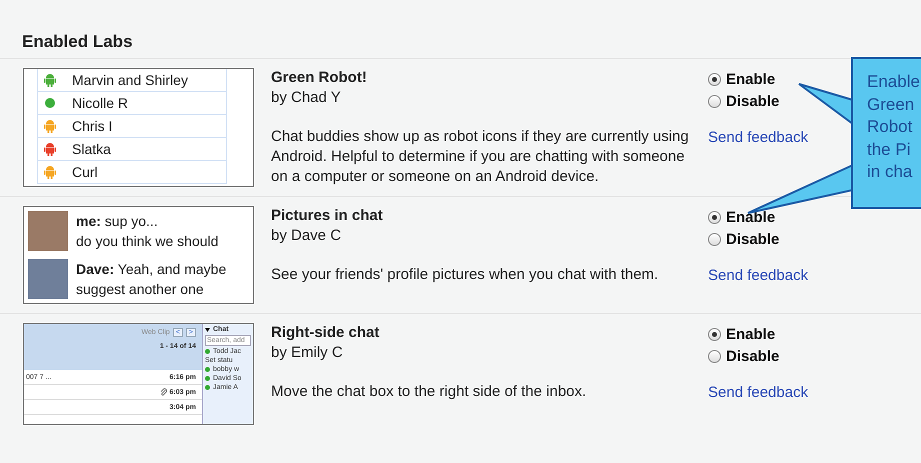 The height and width of the screenshot is (463, 921). Describe the element at coordinates (890, 172) in the screenshot. I see `callout-text: in cha` at that location.